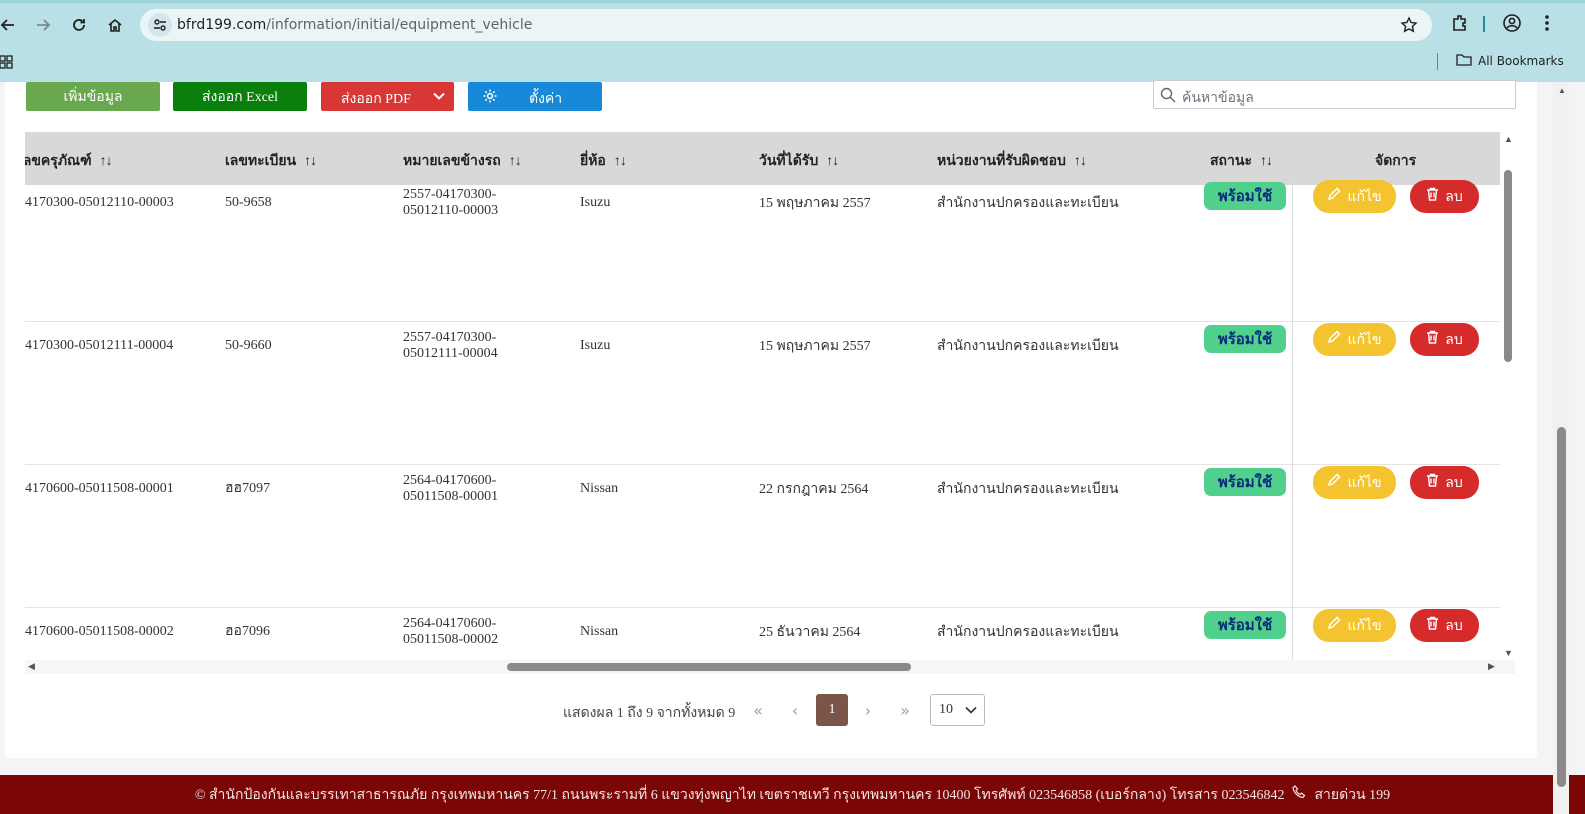  I want to click on col-label: หมายเลขข้างรถ, so click(452, 161).